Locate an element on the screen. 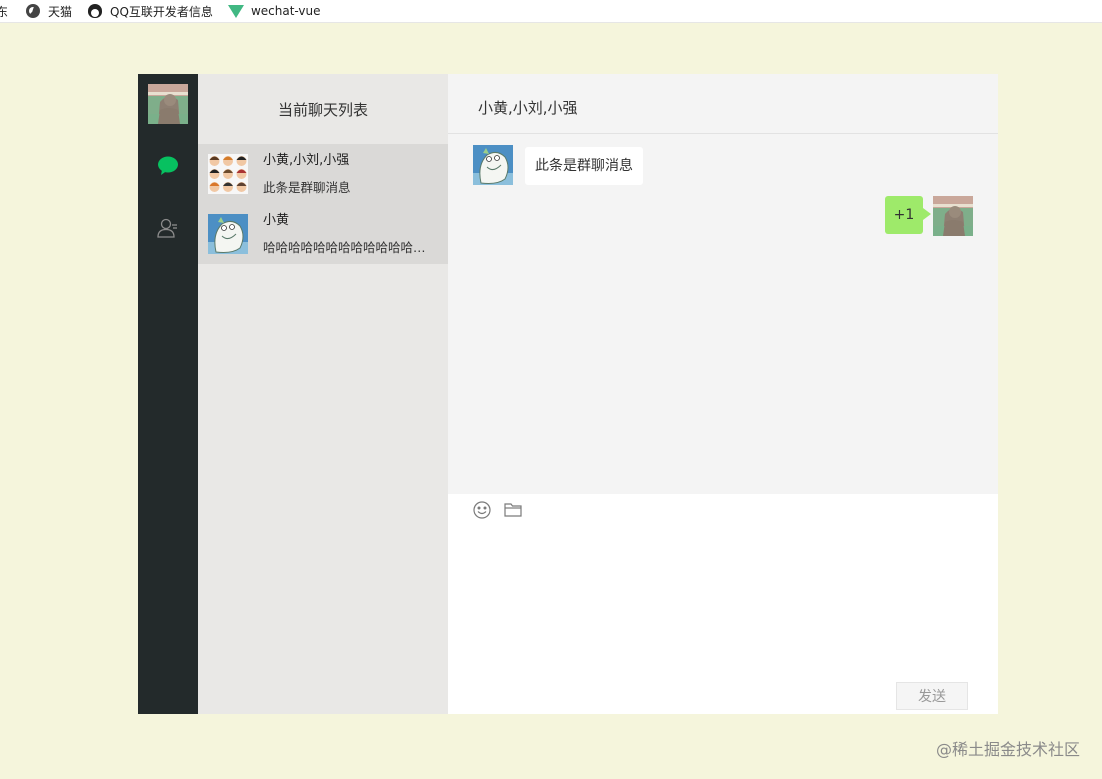  contact-avatar is located at coordinates (228, 234).